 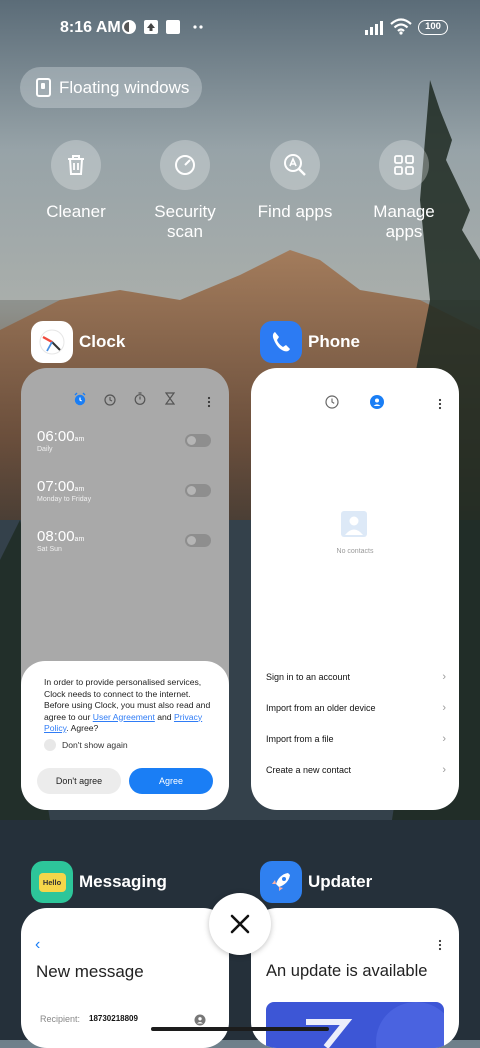 I want to click on agree-button: Agree, so click(x=171, y=781).